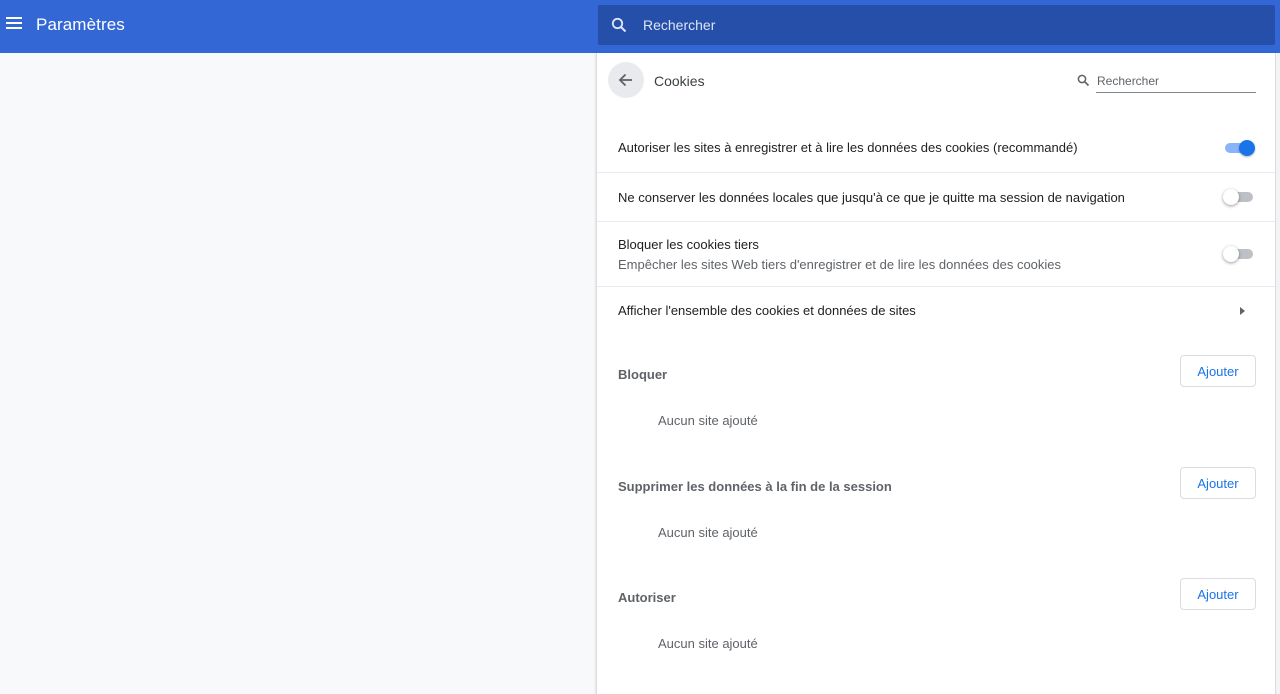 This screenshot has width=1280, height=694. Describe the element at coordinates (1218, 483) in the screenshot. I see `add-clear-on-exit-button: Ajouter` at that location.